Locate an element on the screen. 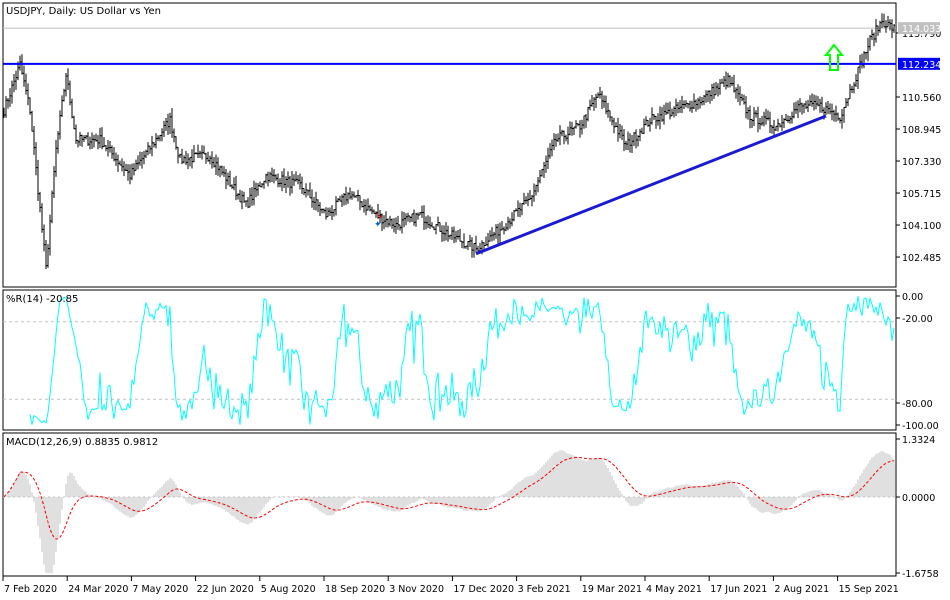 This screenshot has width=950, height=600. price-tick-label: 110.560 is located at coordinates (921, 98).